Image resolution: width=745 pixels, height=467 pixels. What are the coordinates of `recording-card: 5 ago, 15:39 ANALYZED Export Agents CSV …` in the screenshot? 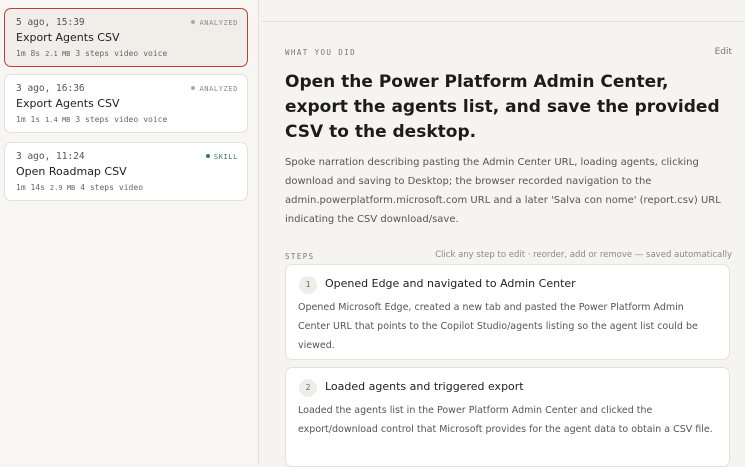 It's located at (126, 37).